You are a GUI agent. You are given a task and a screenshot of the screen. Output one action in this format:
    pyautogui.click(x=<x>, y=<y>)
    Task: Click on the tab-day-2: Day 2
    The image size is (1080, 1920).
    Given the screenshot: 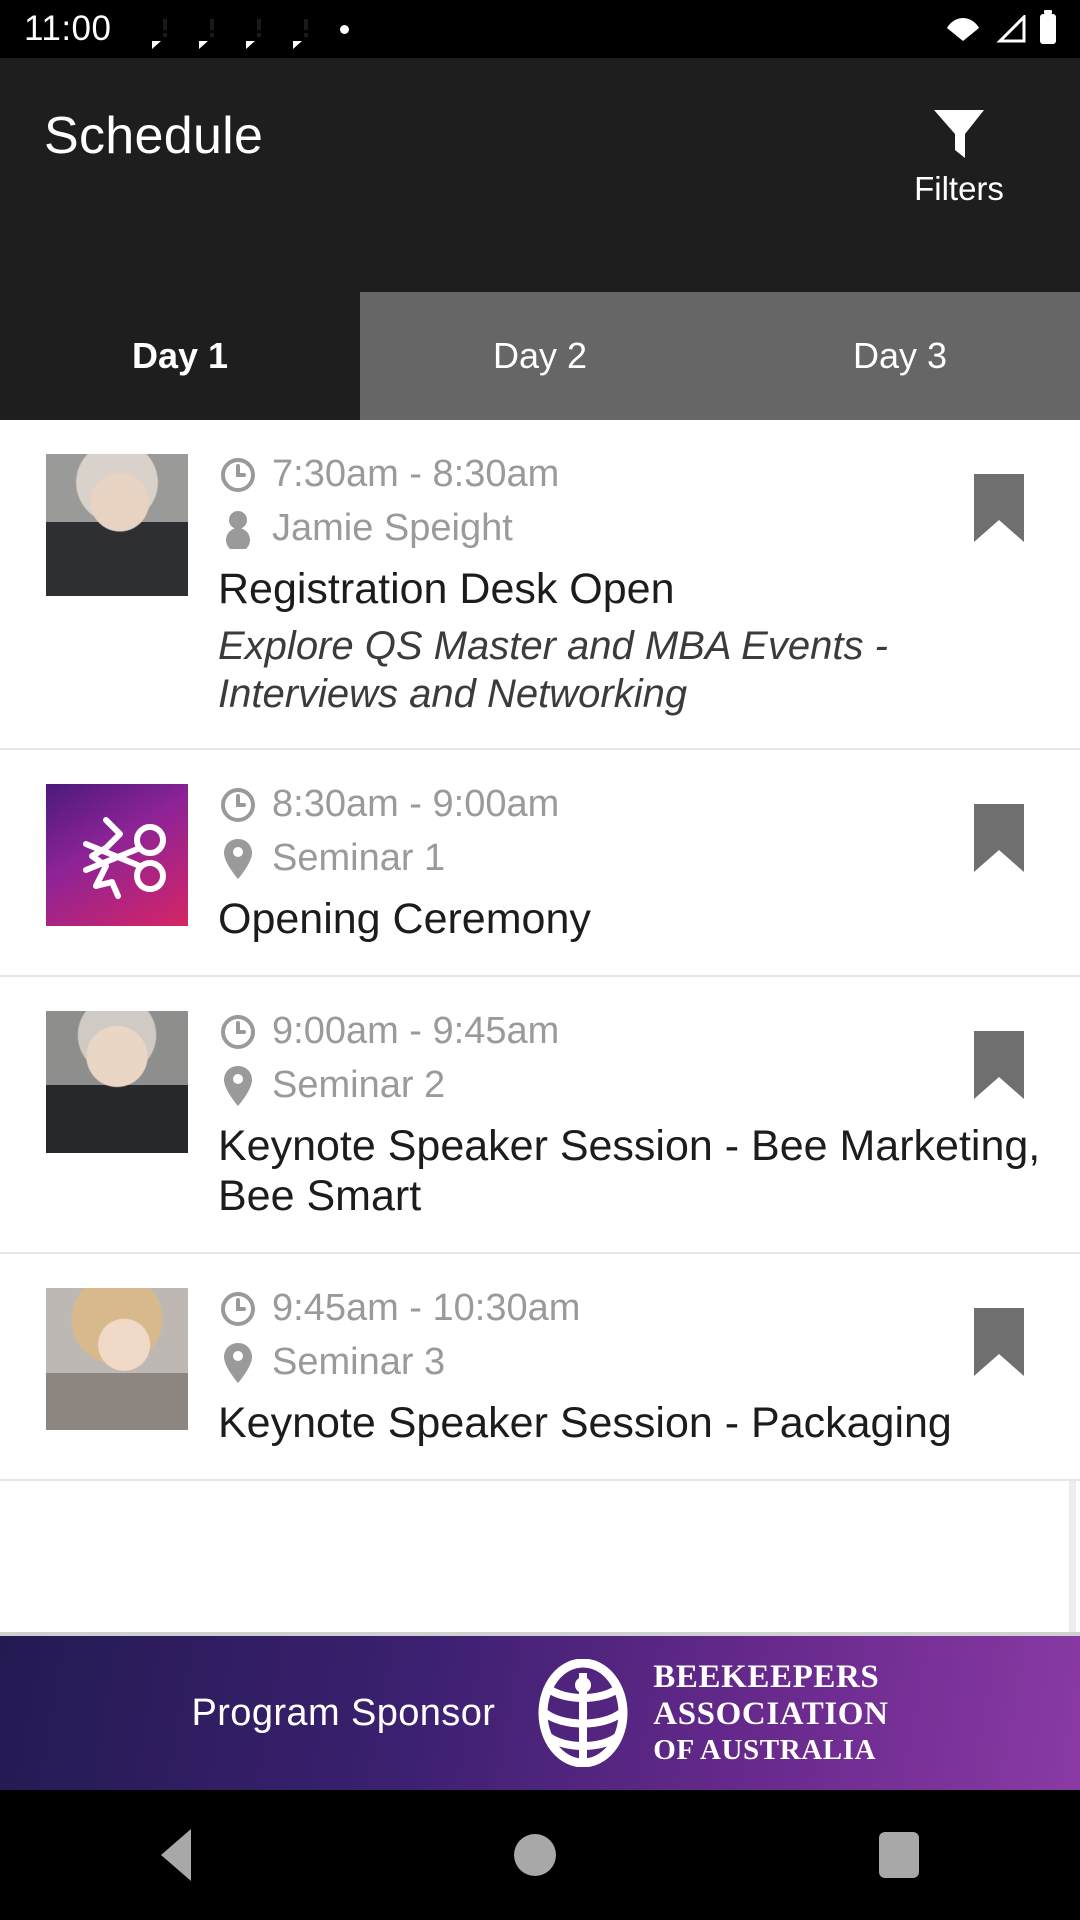 What is the action you would take?
    pyautogui.click(x=540, y=356)
    